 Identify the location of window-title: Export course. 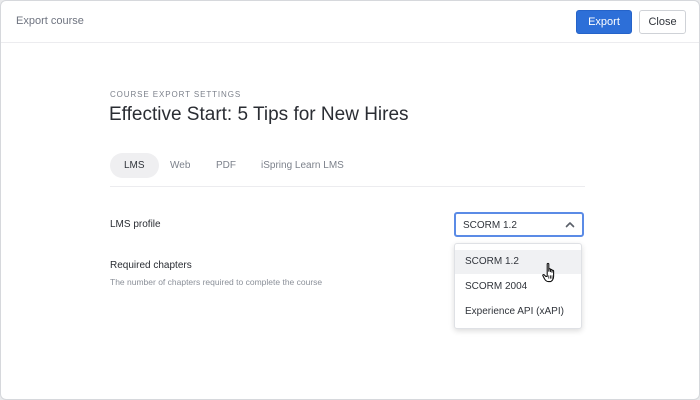
(50, 21).